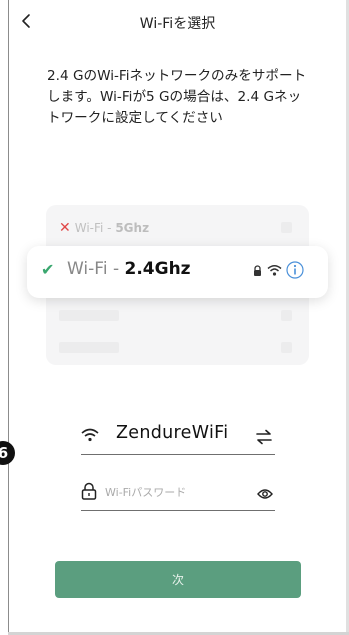  Describe the element at coordinates (274, 270) in the screenshot. I see `wifi-signal-icon` at that location.